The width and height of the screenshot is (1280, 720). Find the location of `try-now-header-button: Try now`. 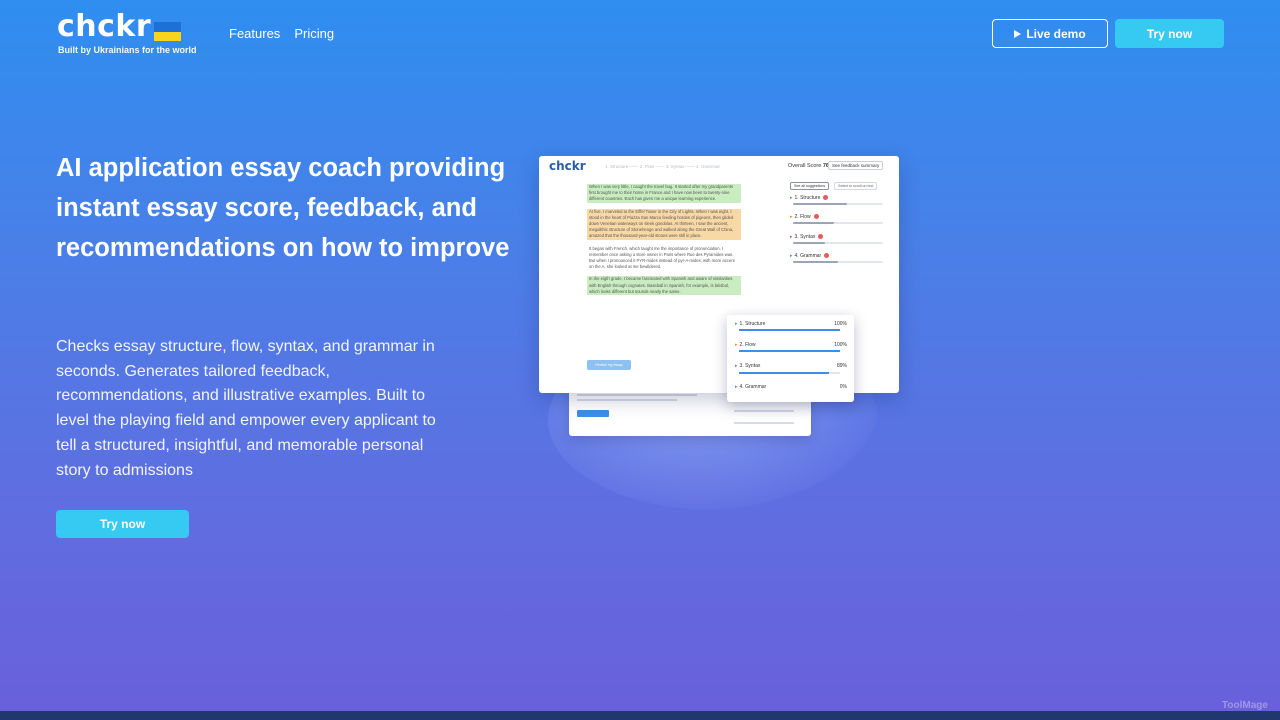

try-now-header-button: Try now is located at coordinates (1169, 33).